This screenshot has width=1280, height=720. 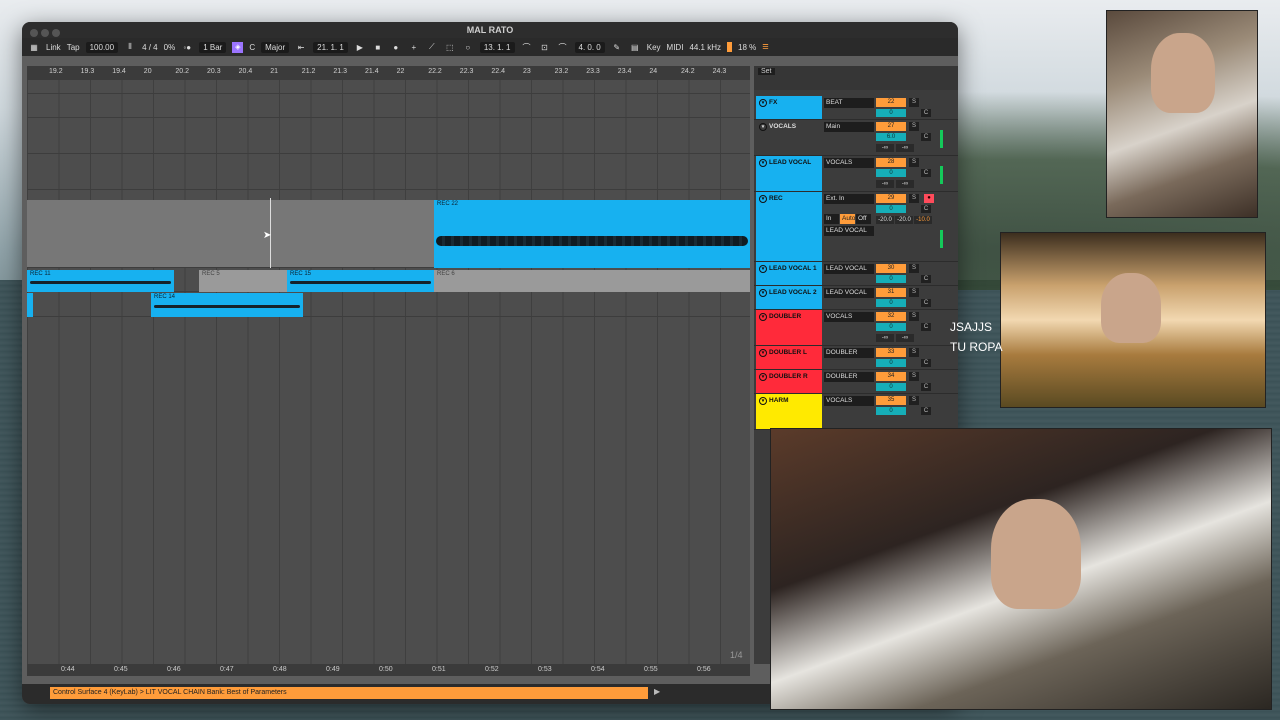 I want to click on audio-clip, so click(x=30, y=305).